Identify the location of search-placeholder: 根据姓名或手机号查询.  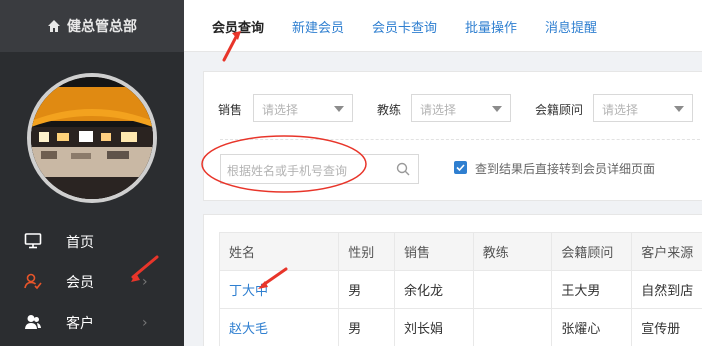
(287, 171).